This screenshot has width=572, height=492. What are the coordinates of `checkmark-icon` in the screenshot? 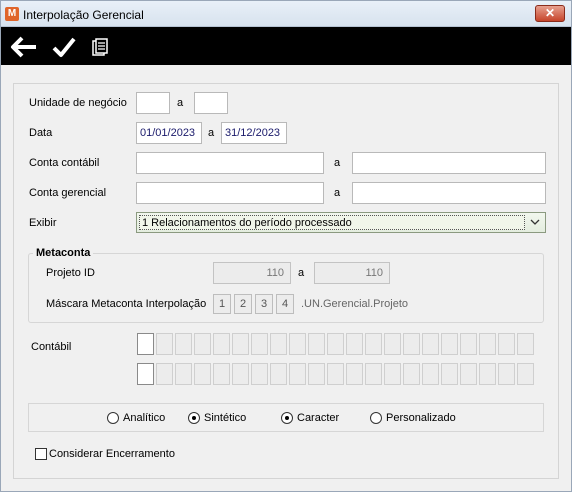 It's located at (64, 47).